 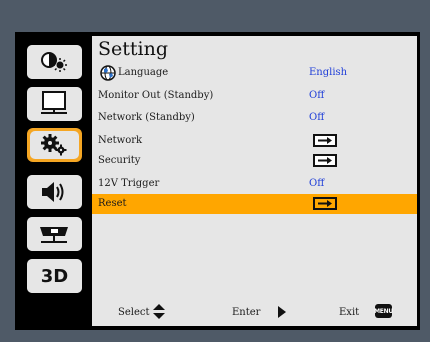 What do you see at coordinates (254, 161) in the screenshot?
I see `menu-row-security: Security` at bounding box center [254, 161].